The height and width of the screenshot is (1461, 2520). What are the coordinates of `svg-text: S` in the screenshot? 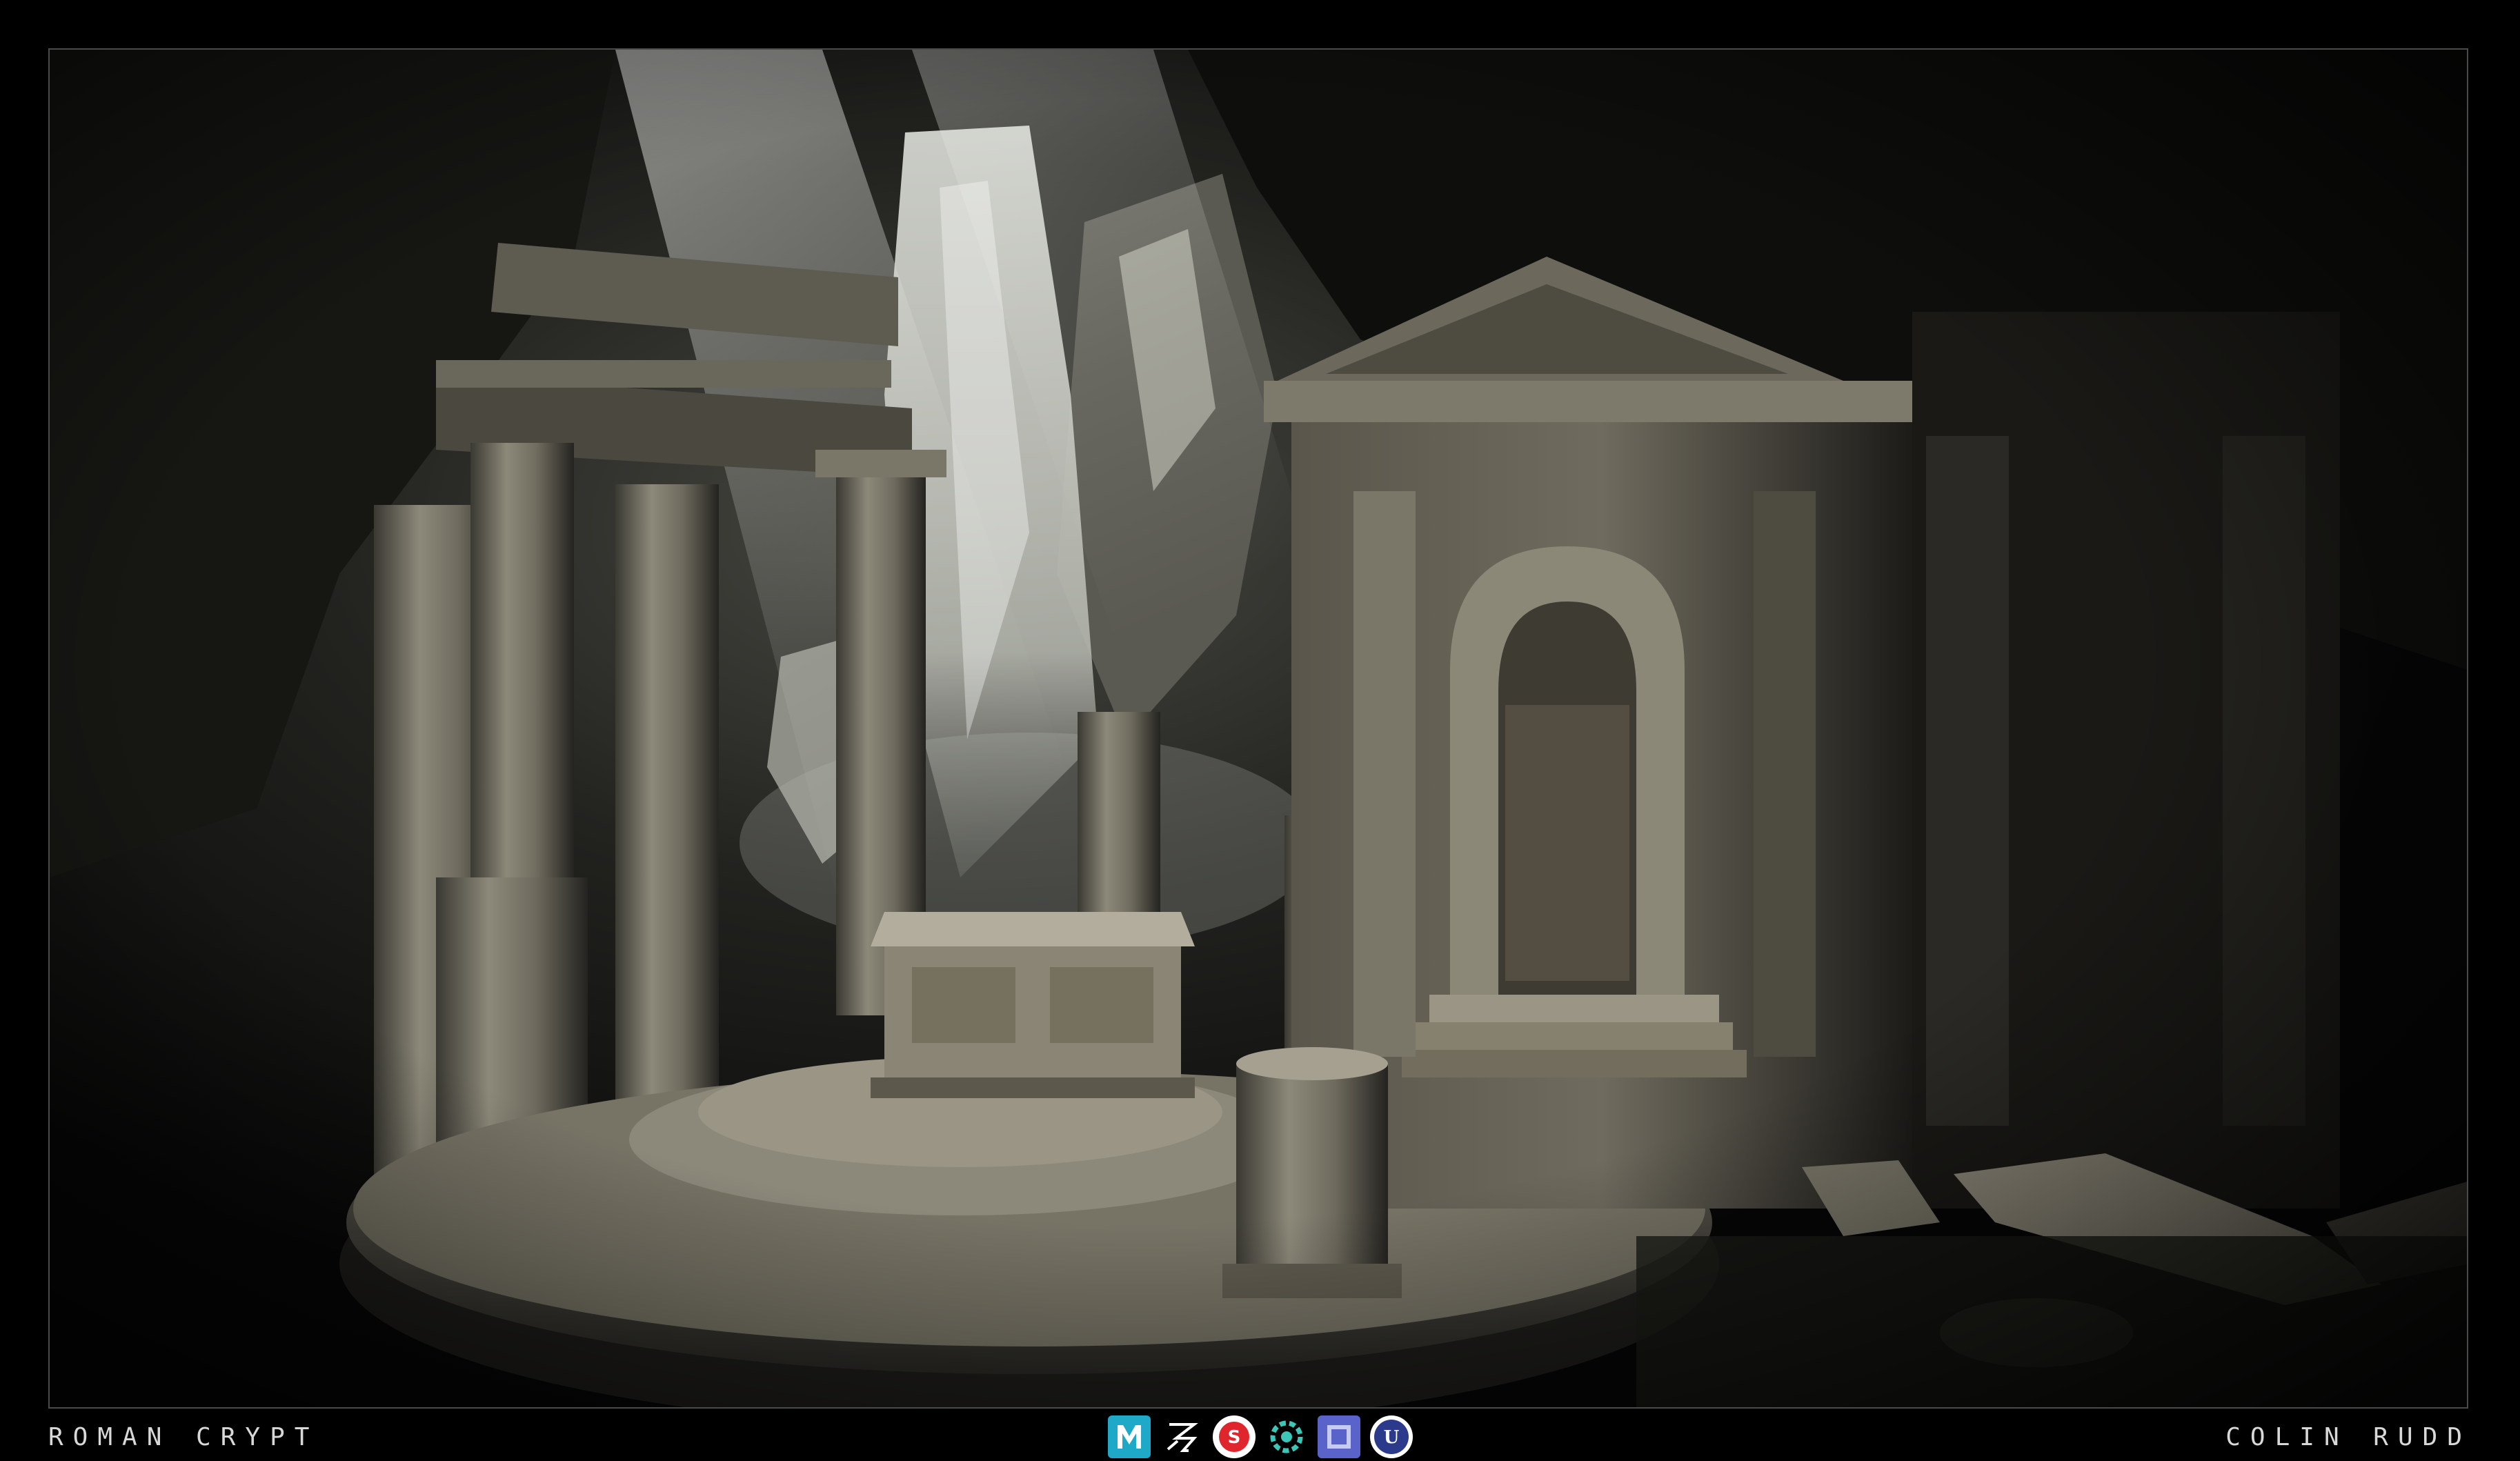 It's located at (1234, 1438).